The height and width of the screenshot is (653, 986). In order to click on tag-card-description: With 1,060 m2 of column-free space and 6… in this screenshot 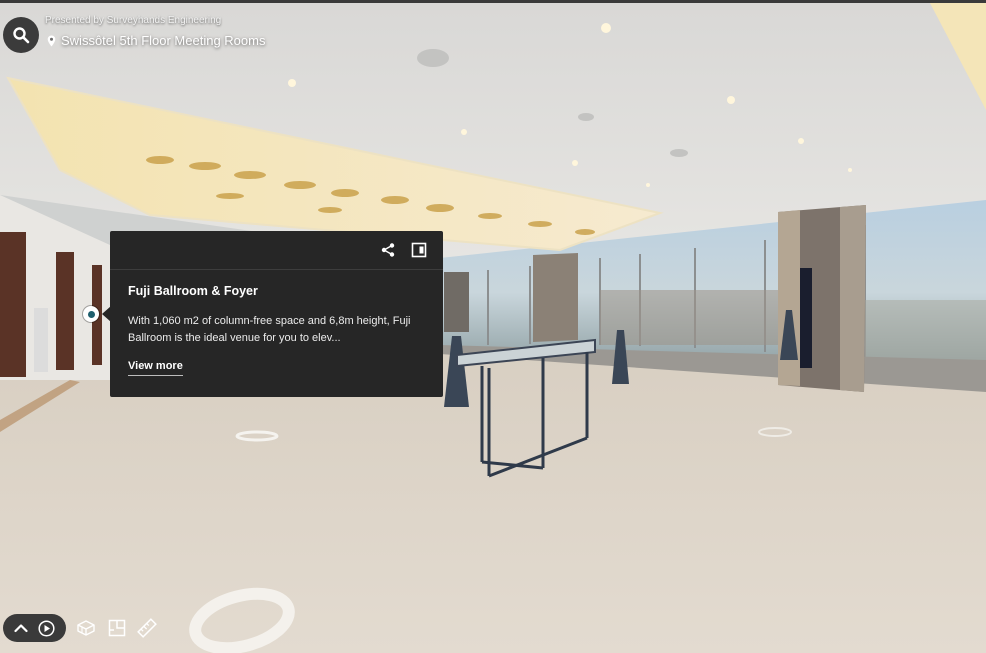, I will do `click(269, 329)`.